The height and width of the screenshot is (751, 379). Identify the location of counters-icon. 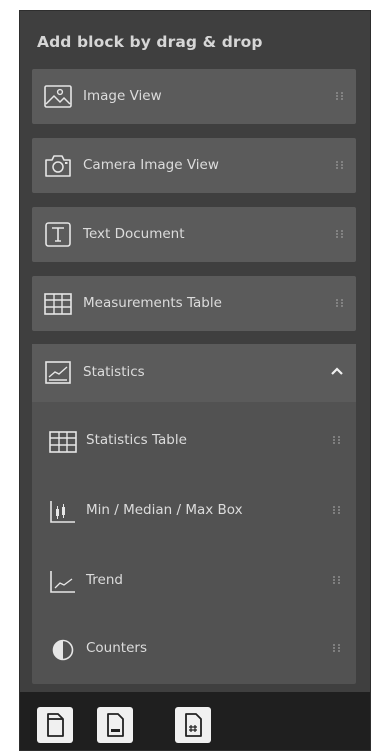
(63, 649).